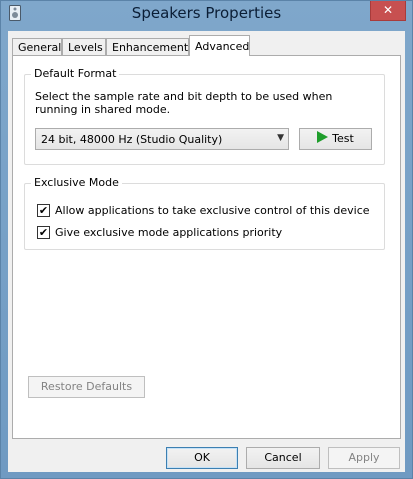 Image resolution: width=413 pixels, height=479 pixels. I want to click on default-format-title: Default Format, so click(75, 73).